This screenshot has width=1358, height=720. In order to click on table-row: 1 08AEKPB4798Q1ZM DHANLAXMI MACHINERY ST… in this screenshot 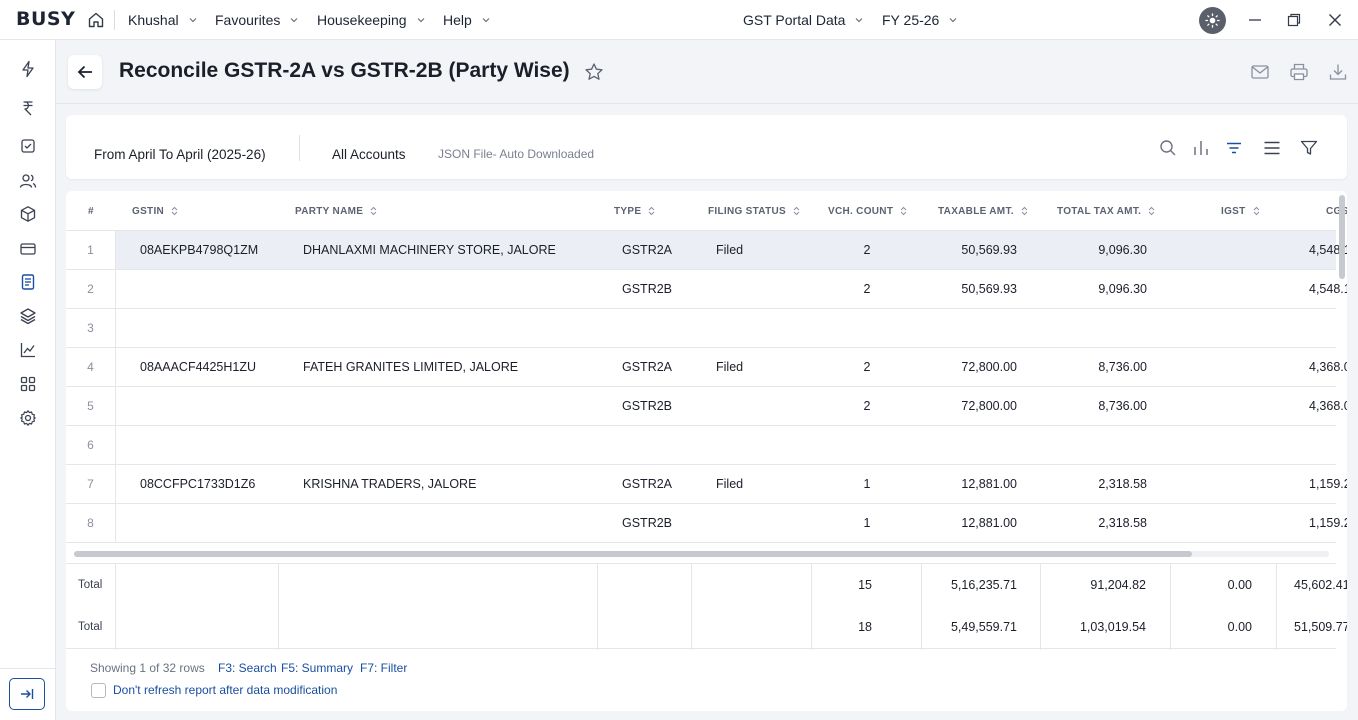, I will do `click(706, 250)`.